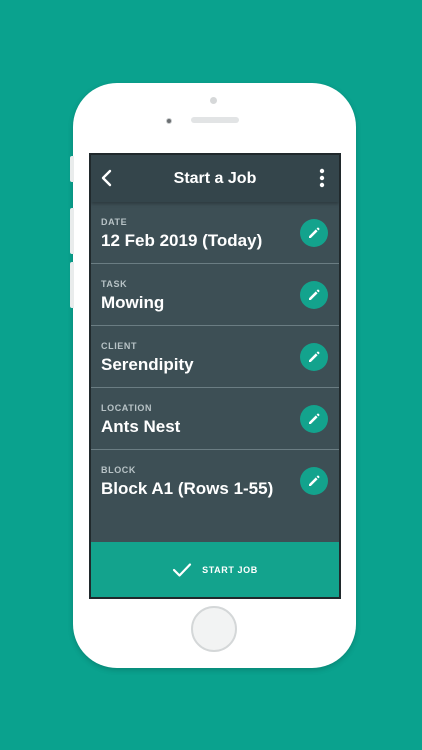  I want to click on volume-down-button, so click(72, 285).